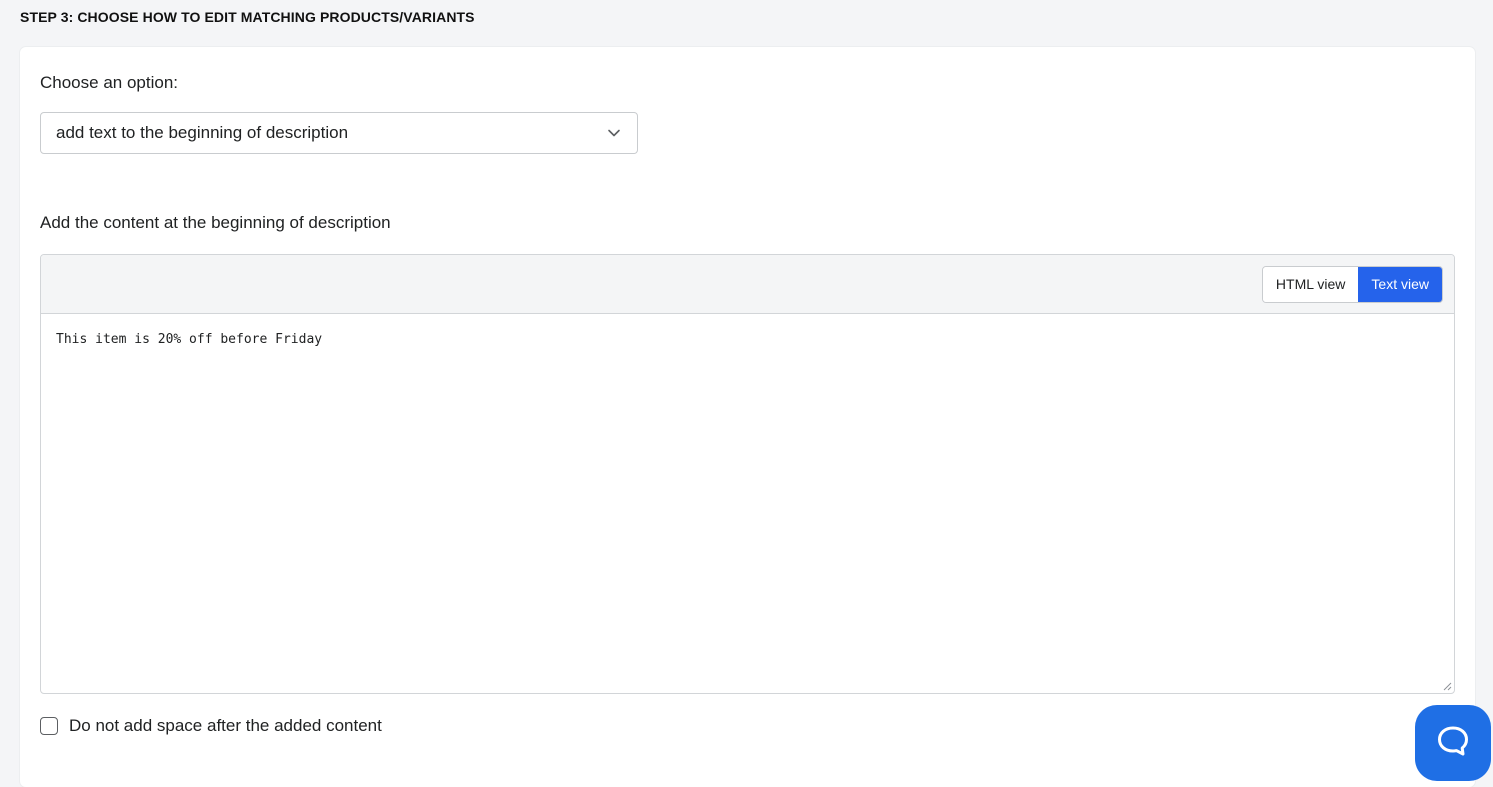 This screenshot has width=1493, height=787. I want to click on choose-option-label: Choose an option:, so click(109, 82).